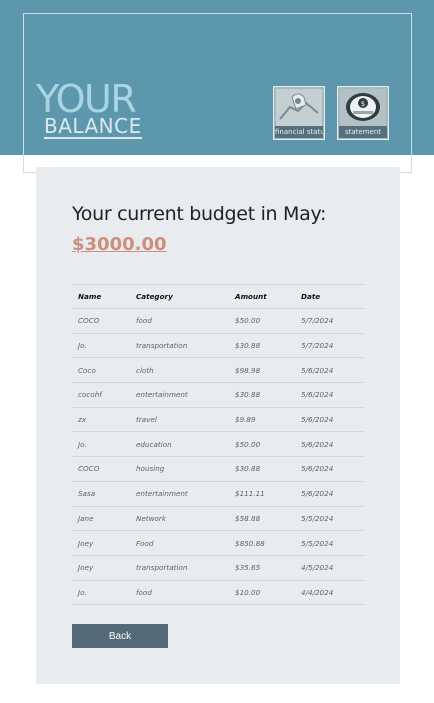 The image size is (434, 703). I want to click on cell-amount: $35.65, so click(262, 567).